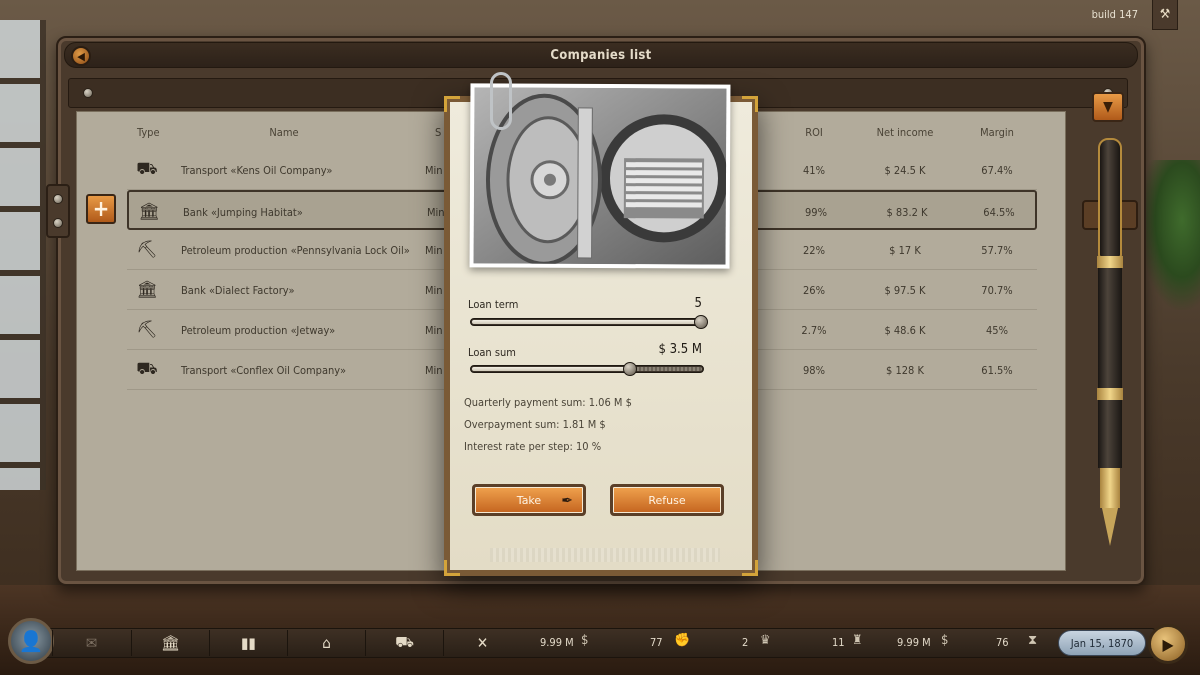 The height and width of the screenshot is (675, 1200). What do you see at coordinates (765, 640) in the screenshot?
I see `crown-icon: ♛` at bounding box center [765, 640].